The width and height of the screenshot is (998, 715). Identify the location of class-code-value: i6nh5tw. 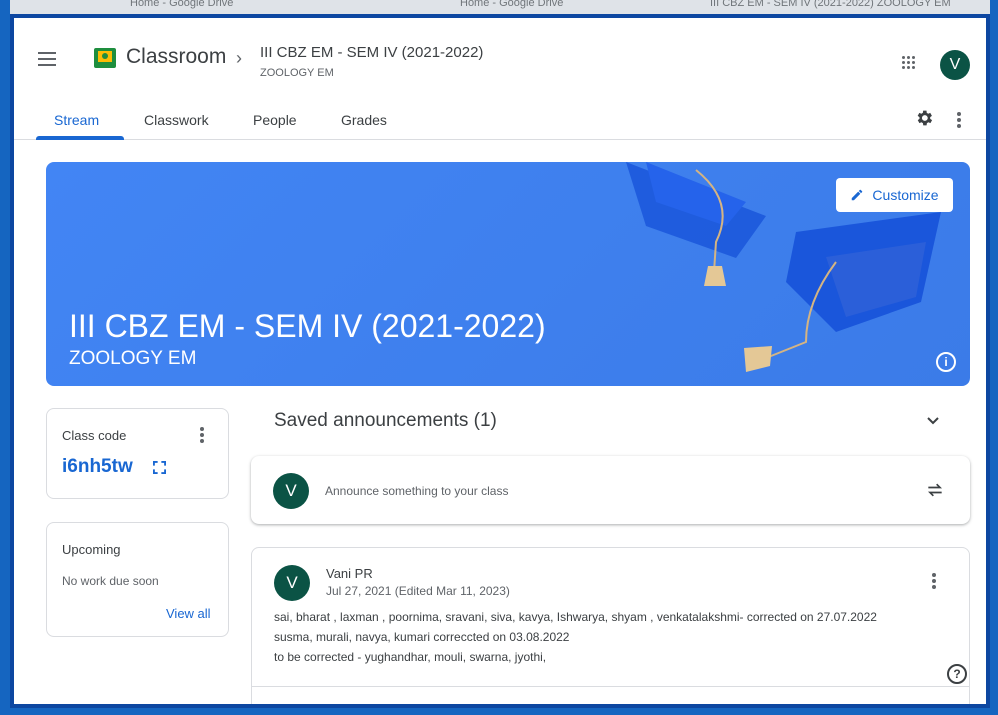
(97, 466).